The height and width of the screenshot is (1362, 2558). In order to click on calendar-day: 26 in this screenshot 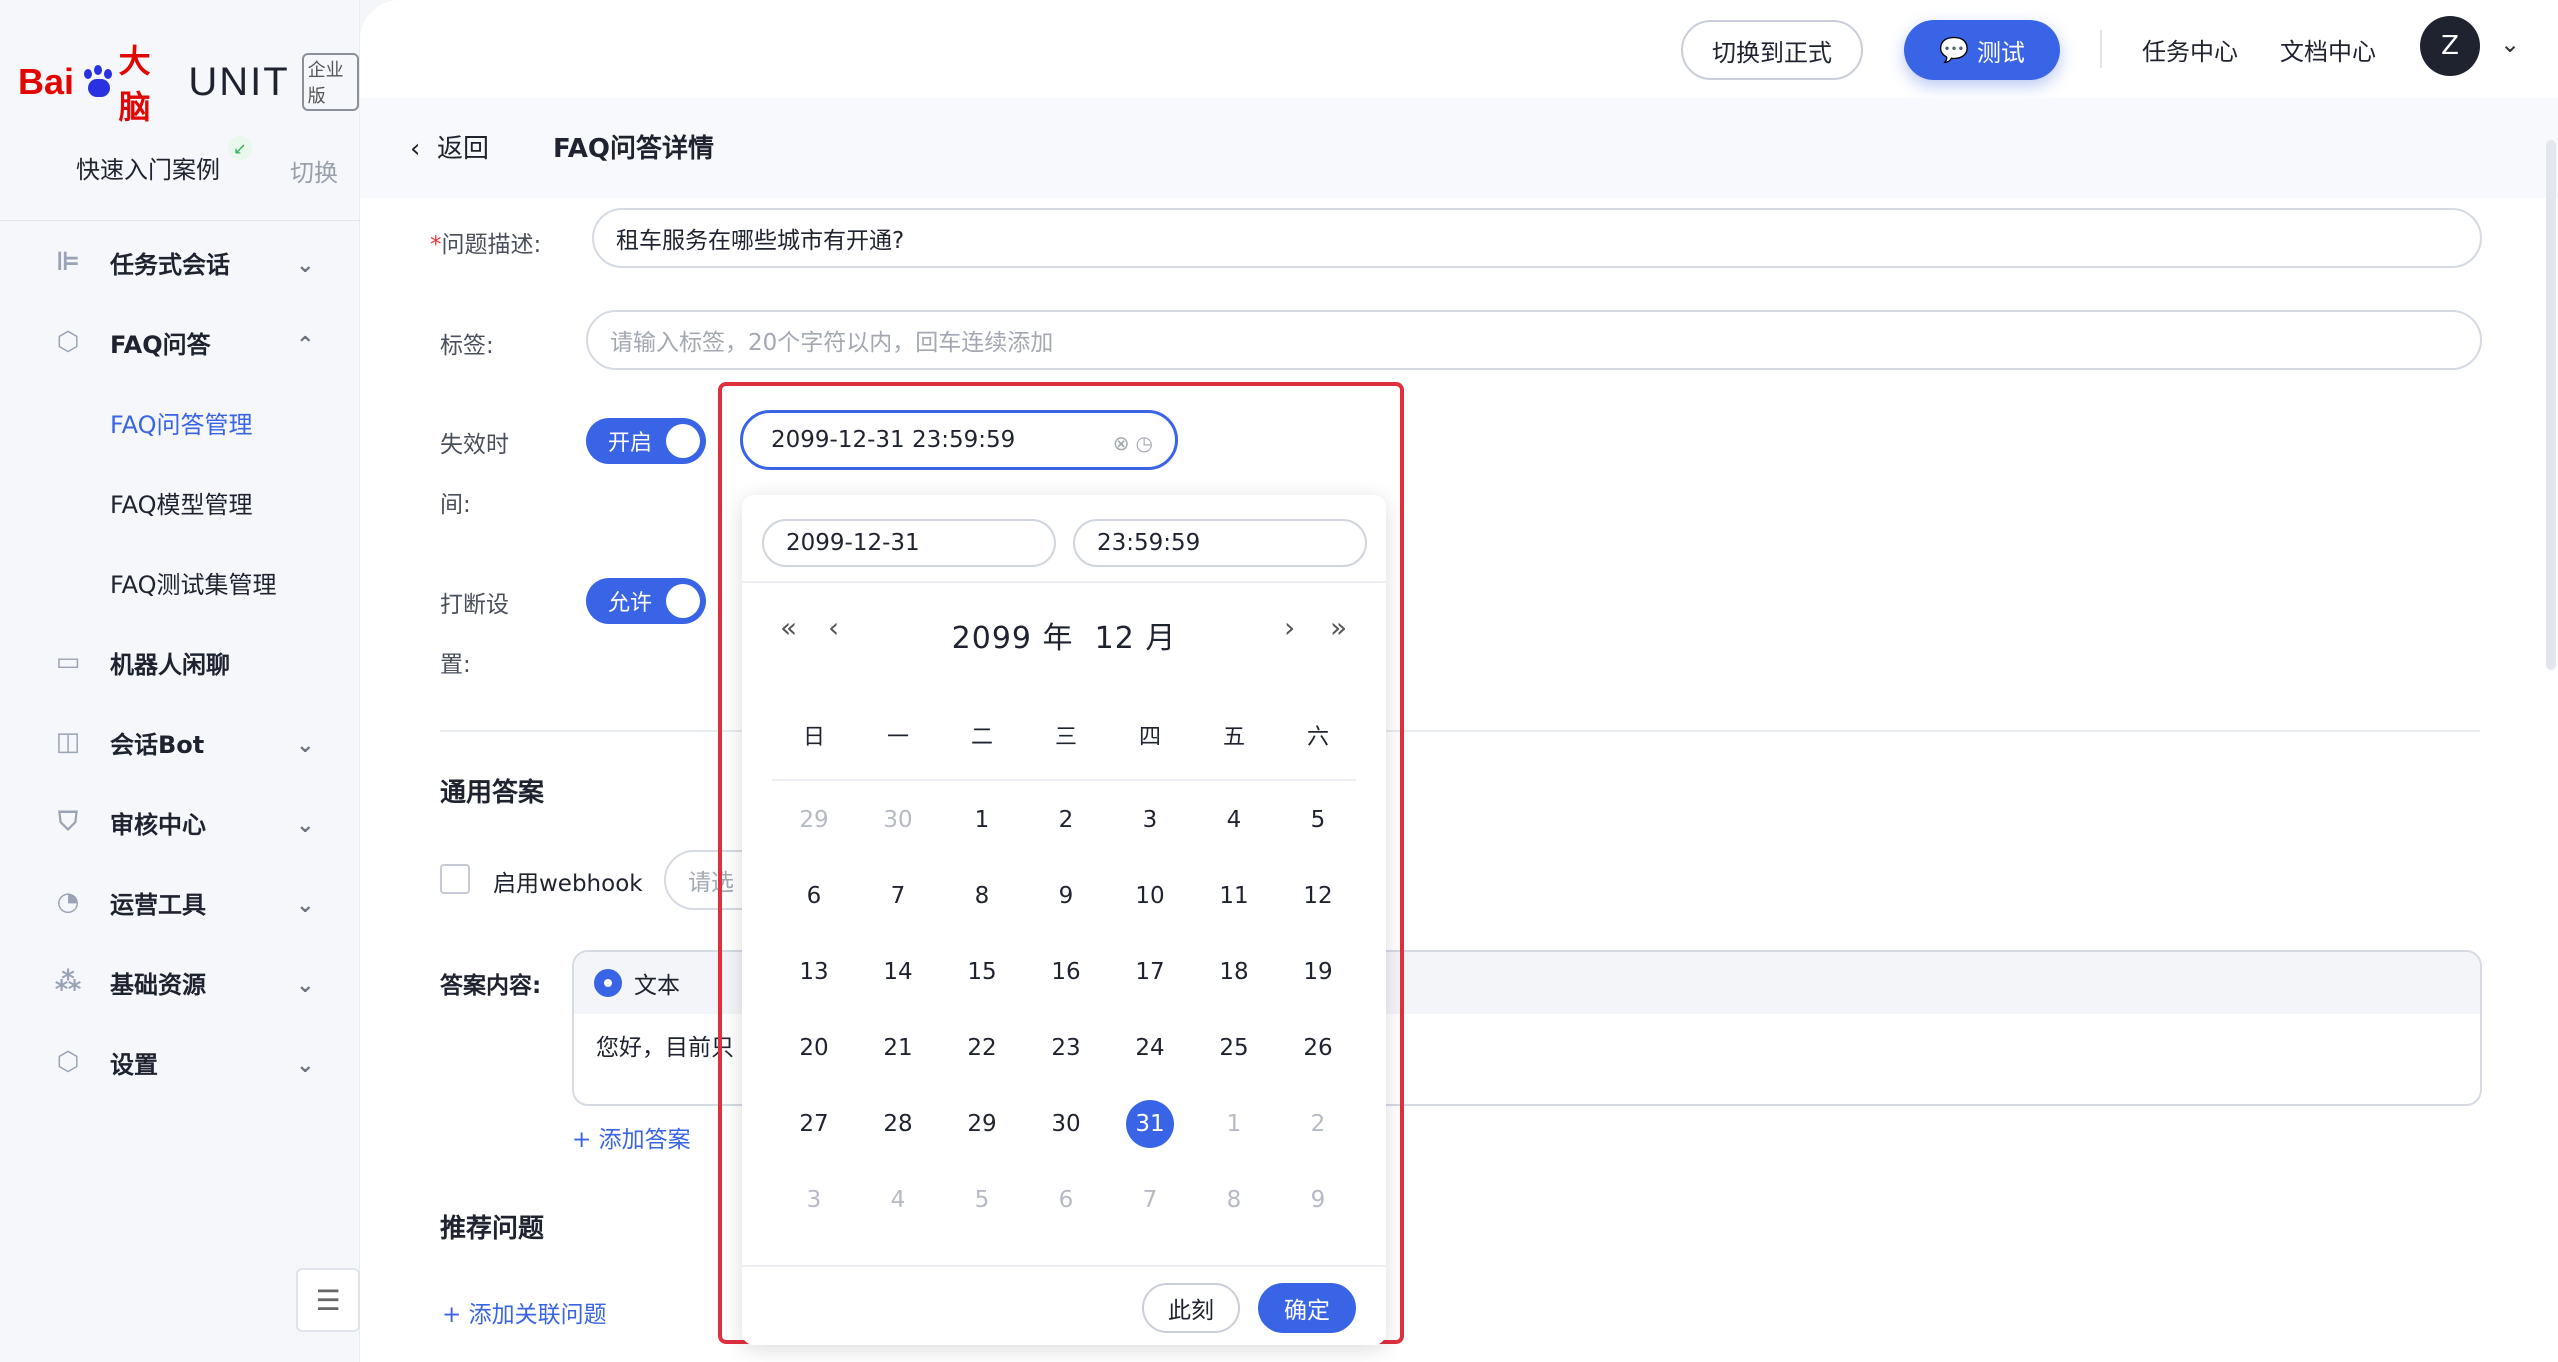, I will do `click(1318, 1048)`.